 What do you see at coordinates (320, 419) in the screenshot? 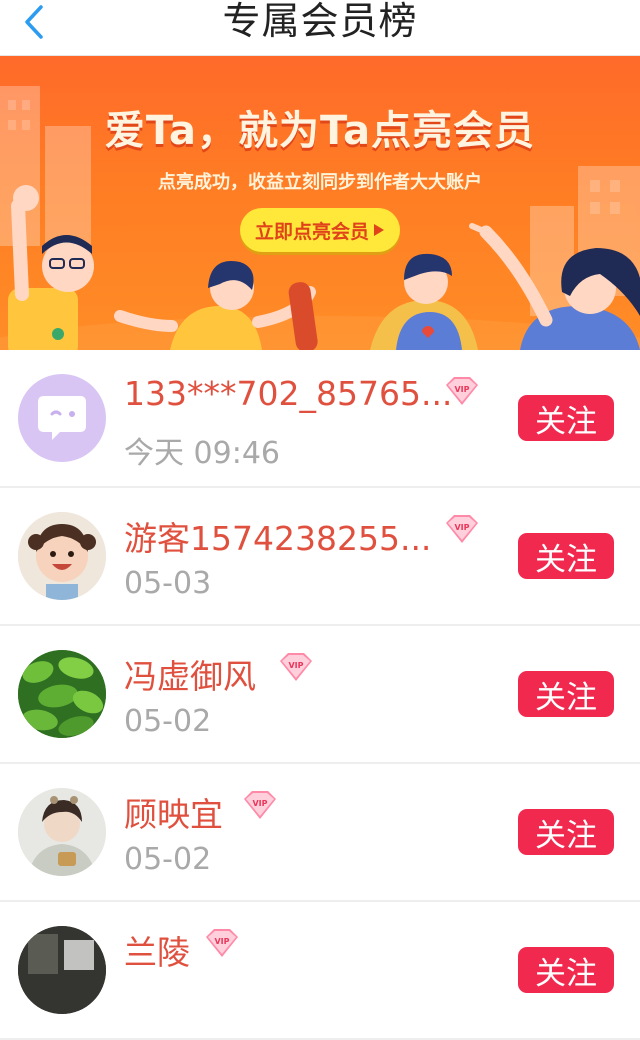
I see `list-item: 133***702_85765... VIP 今天 09:46 关注` at bounding box center [320, 419].